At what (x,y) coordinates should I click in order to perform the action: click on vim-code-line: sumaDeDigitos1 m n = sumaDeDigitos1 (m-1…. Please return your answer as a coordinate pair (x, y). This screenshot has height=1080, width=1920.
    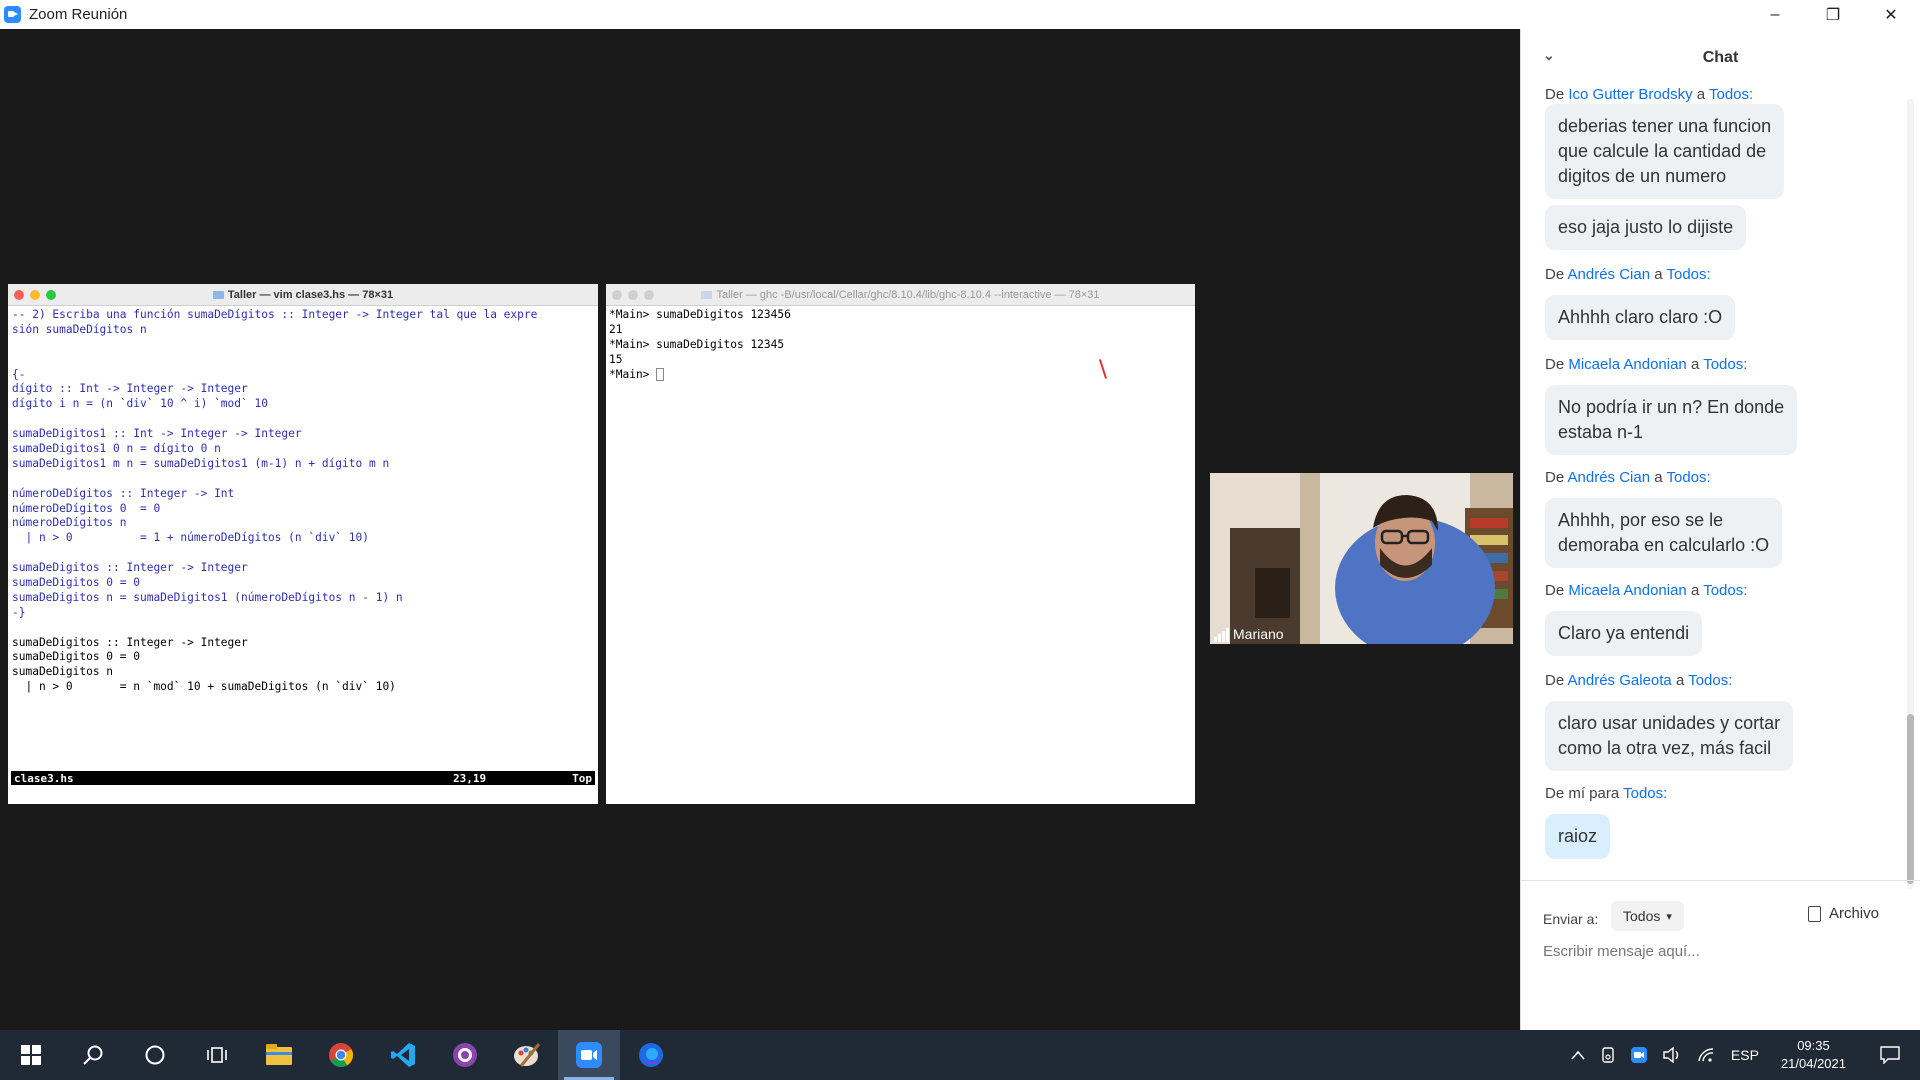
    Looking at the image, I should click on (201, 463).